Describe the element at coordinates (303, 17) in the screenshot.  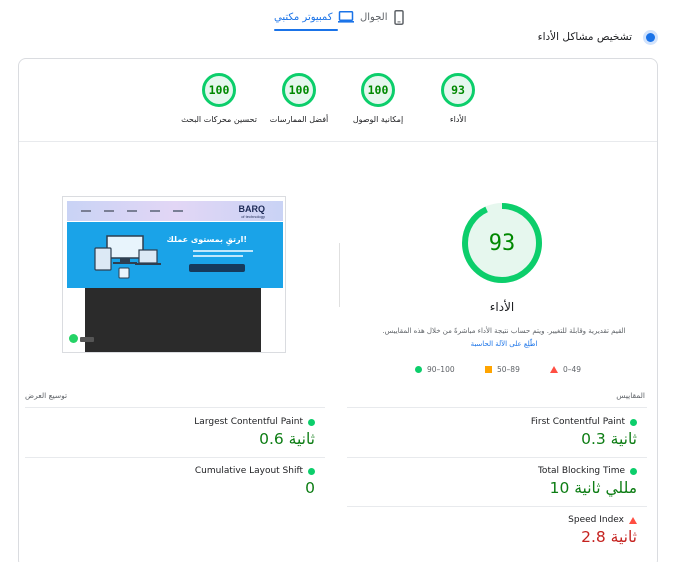
I see `tab-desktop-label: كمبيوتر مكتبي` at that location.